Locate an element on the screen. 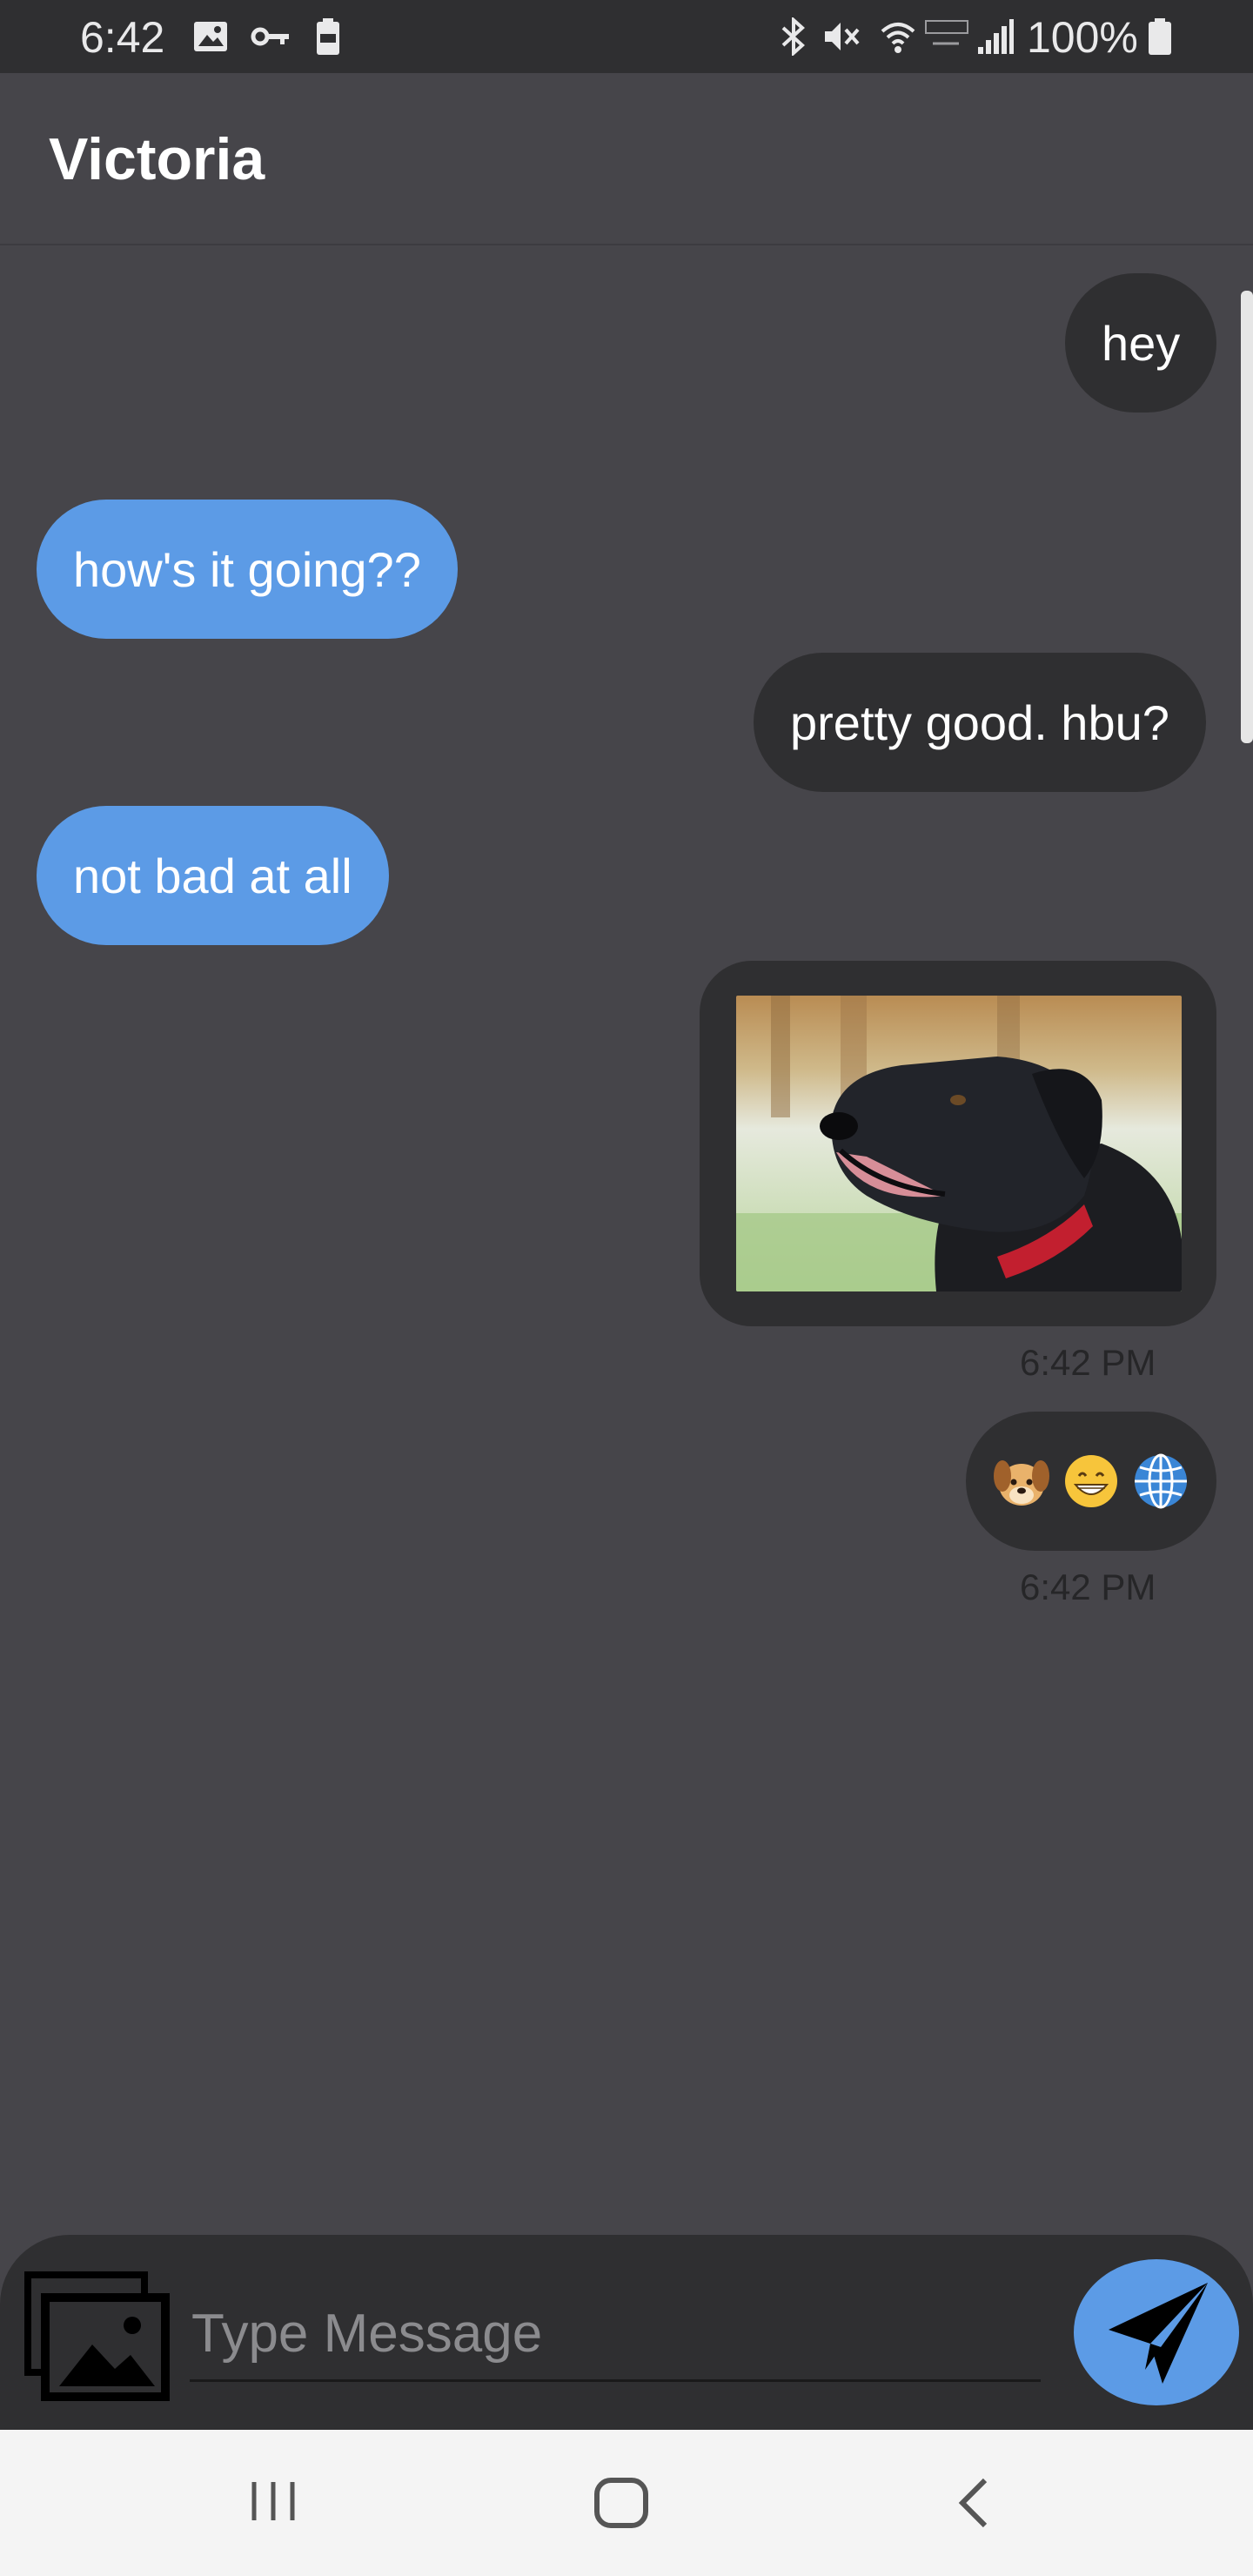  grinning-face-emoji is located at coordinates (1091, 1481).